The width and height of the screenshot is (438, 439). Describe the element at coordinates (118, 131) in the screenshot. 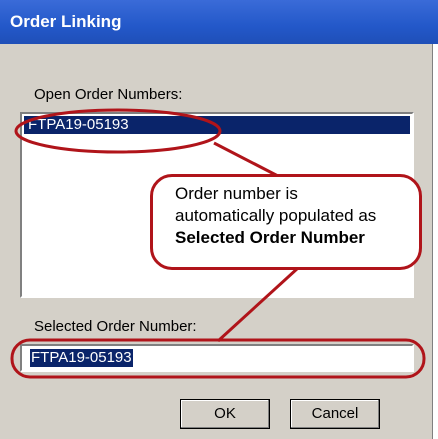

I see `open-order-highlight-ellipse` at that location.